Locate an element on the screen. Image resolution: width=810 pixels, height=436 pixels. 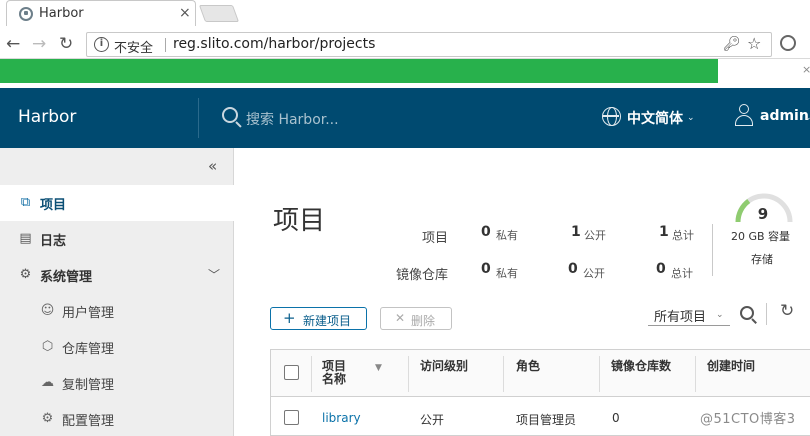
project-repo-count: 0 is located at coordinates (616, 418).